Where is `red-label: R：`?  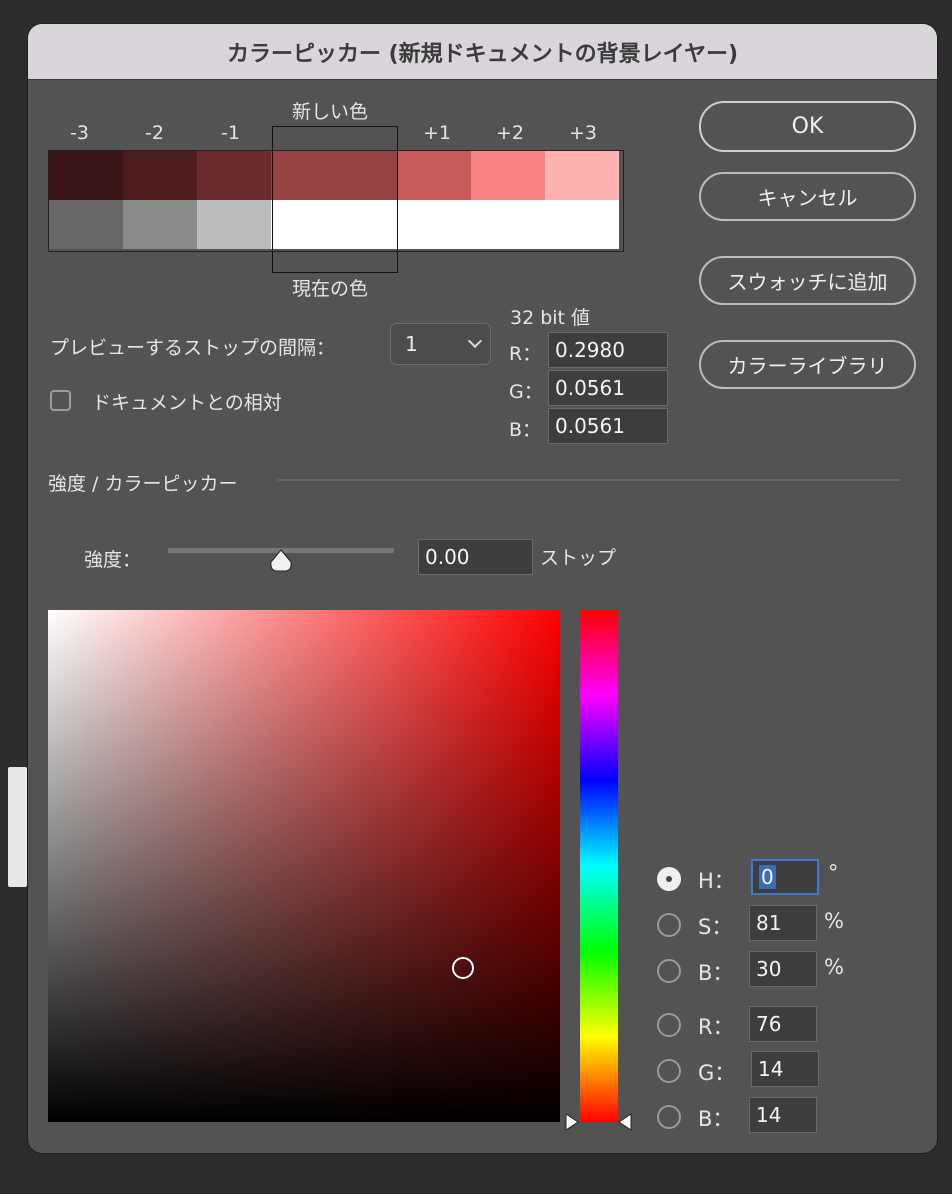
red-label: R： is located at coordinates (716, 1027).